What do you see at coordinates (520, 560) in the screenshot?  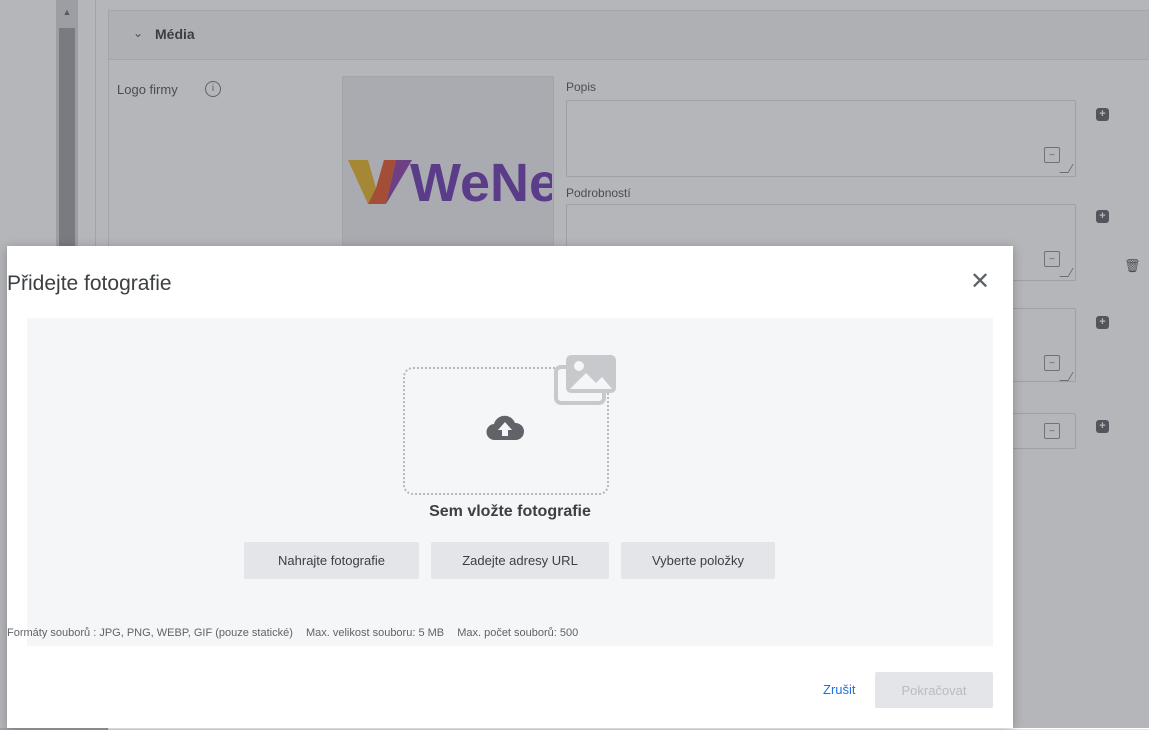 I see `enter-urls-button: Zadejte adresy URL` at bounding box center [520, 560].